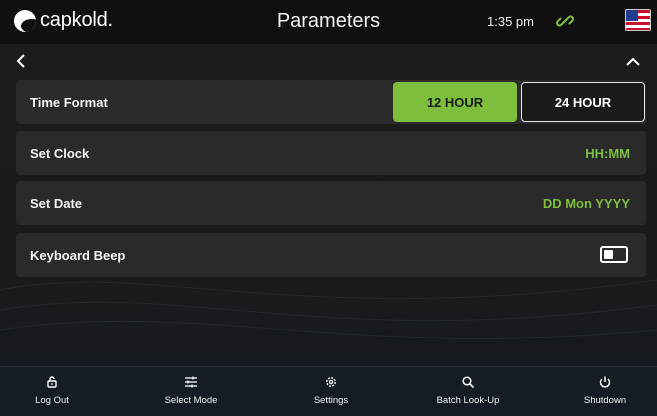 The height and width of the screenshot is (416, 657). I want to click on sliders-icon, so click(191, 382).